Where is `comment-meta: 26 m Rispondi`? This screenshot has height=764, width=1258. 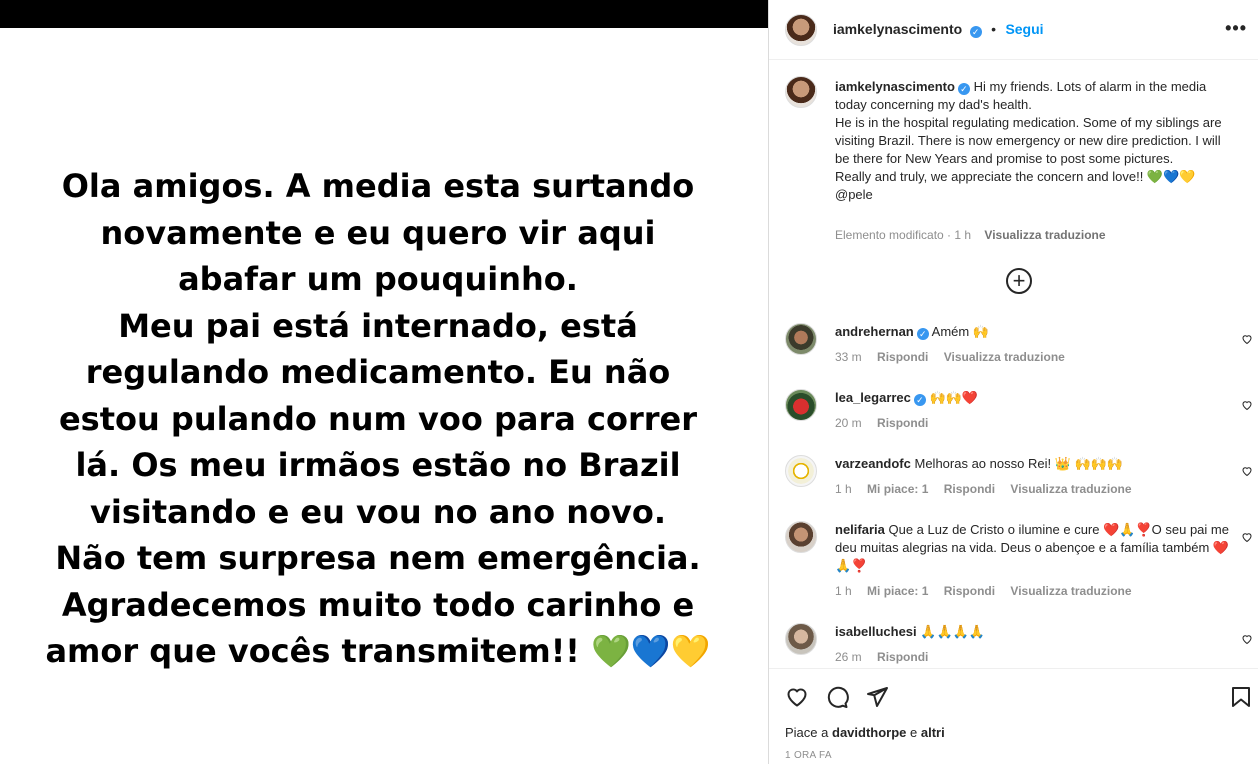
comment-meta: 26 m Rispondi is located at coordinates (887, 657).